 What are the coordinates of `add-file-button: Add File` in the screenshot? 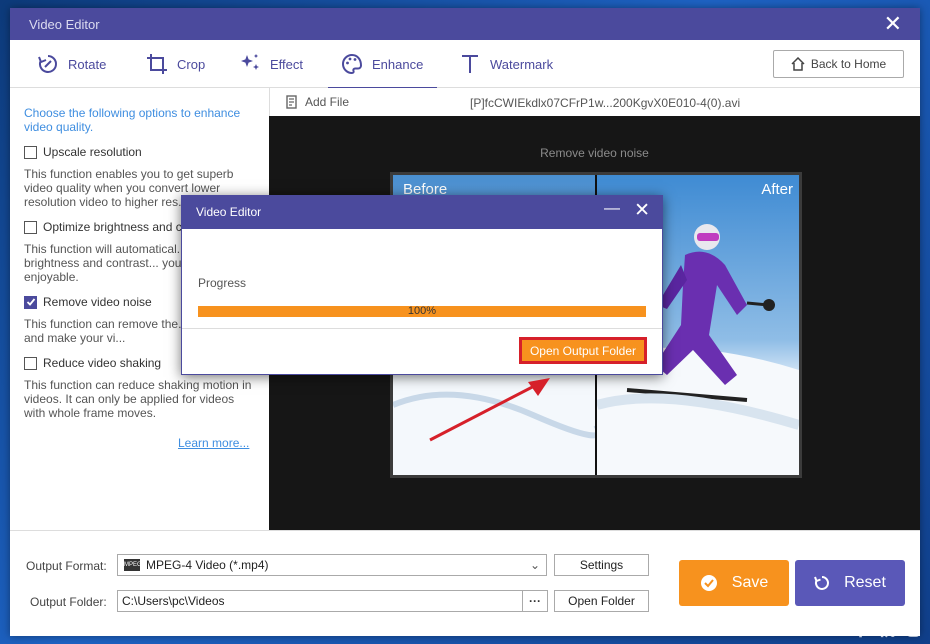 It's located at (317, 102).